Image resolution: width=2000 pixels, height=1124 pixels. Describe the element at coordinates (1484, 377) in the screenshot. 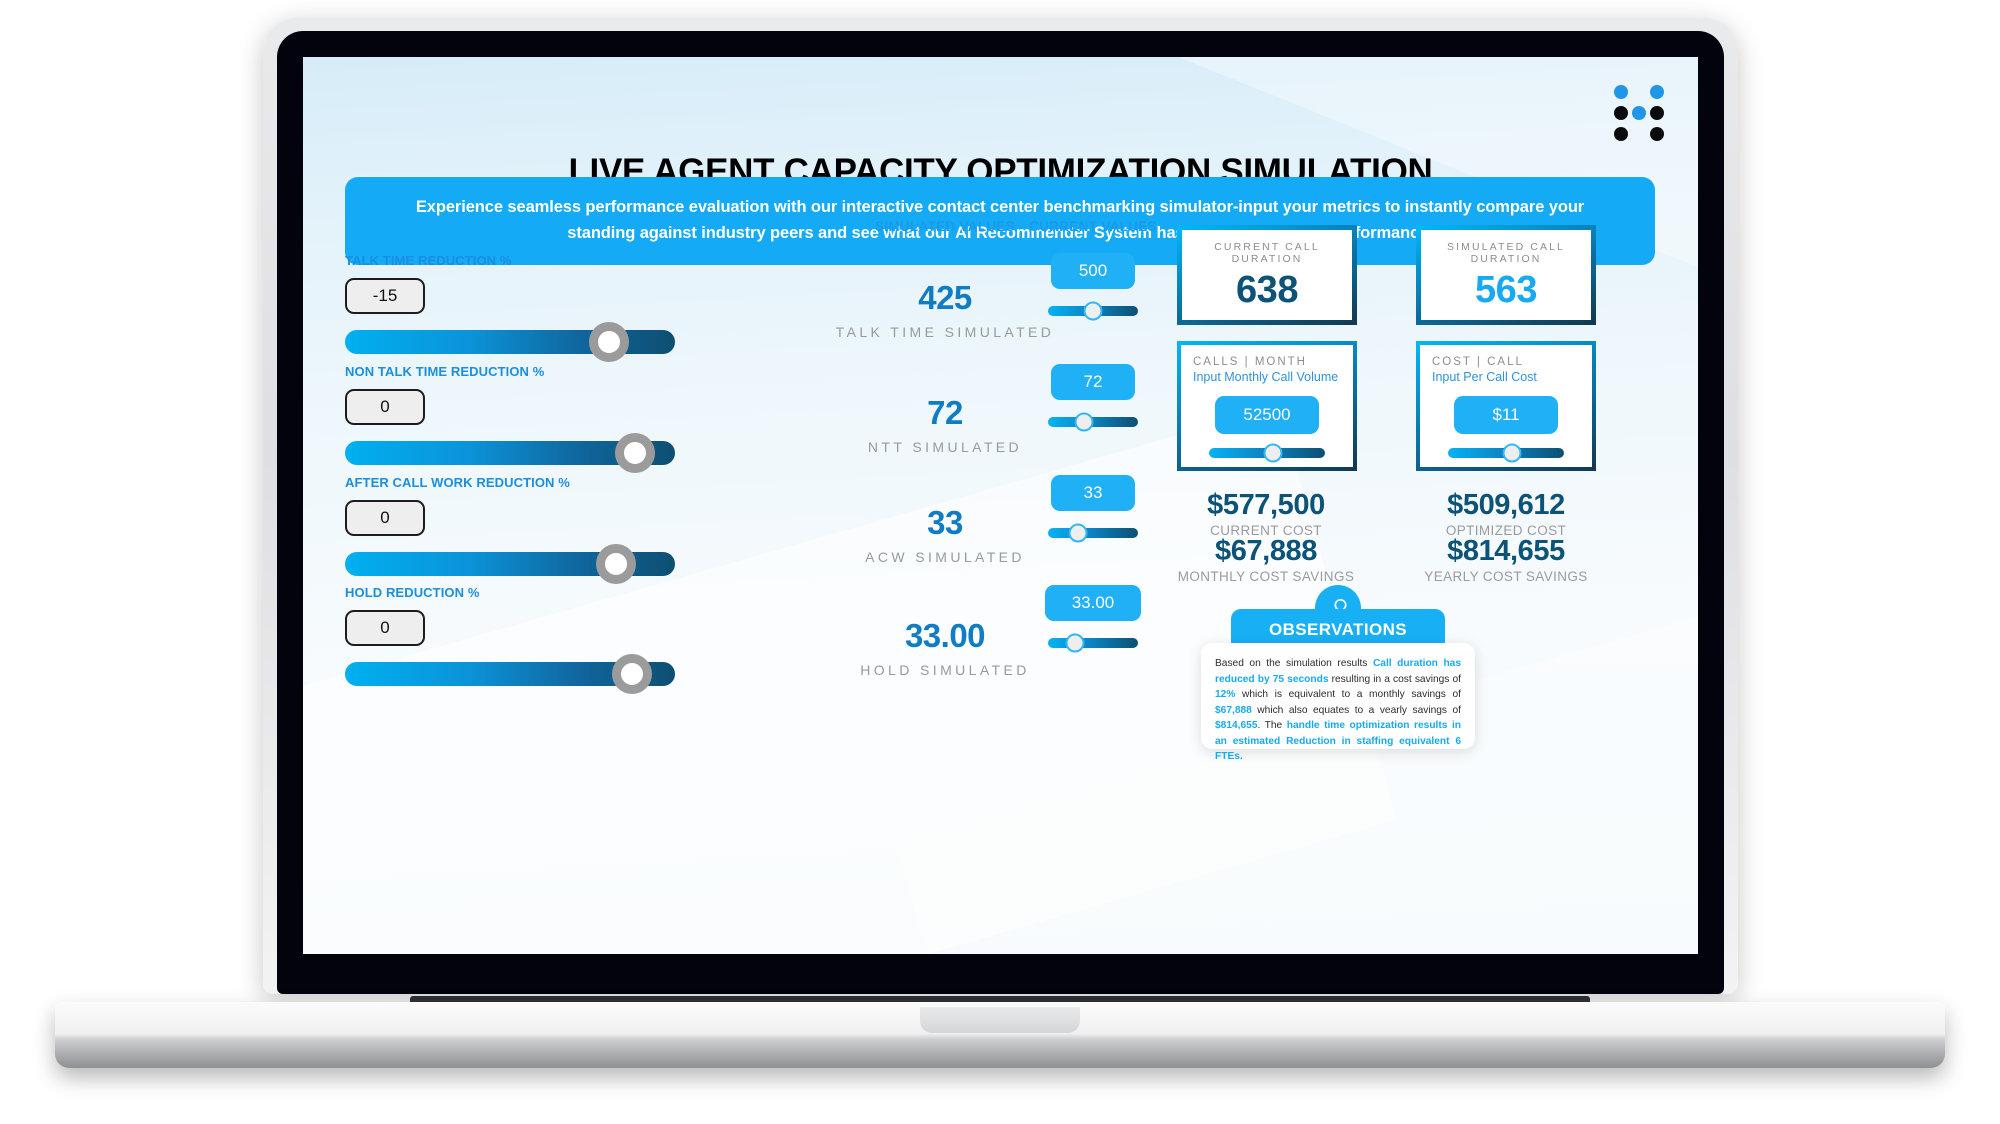

I see `card-subtitle: Input Per Call Cost` at that location.